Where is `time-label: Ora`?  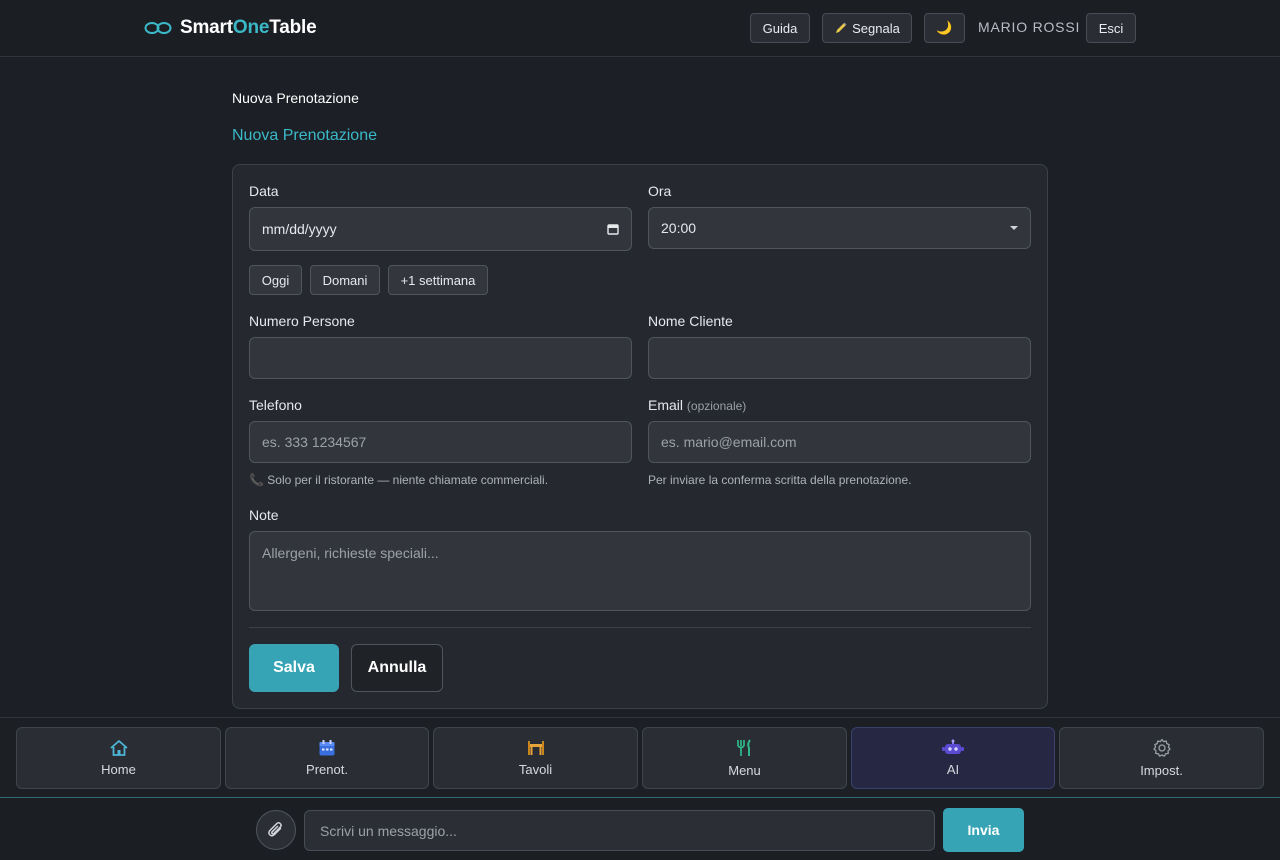 time-label: Ora is located at coordinates (660, 191).